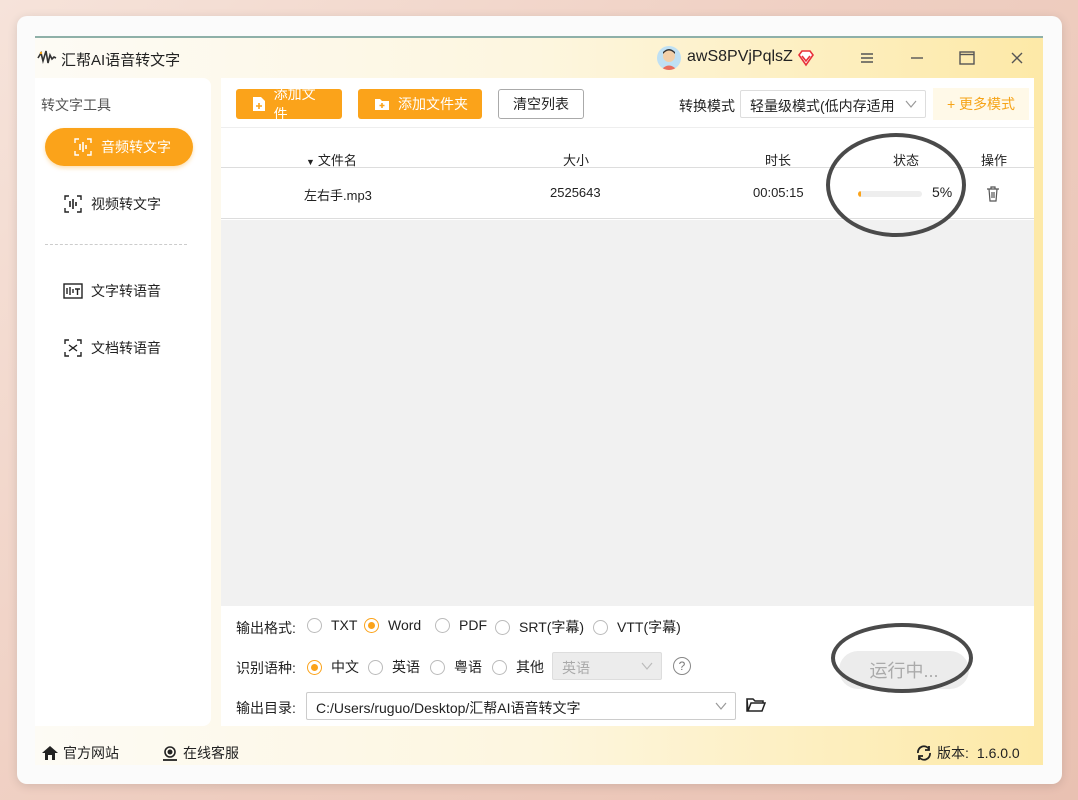 Image resolution: width=1078 pixels, height=800 pixels. I want to click on lang-option-label: 粤语, so click(468, 667).